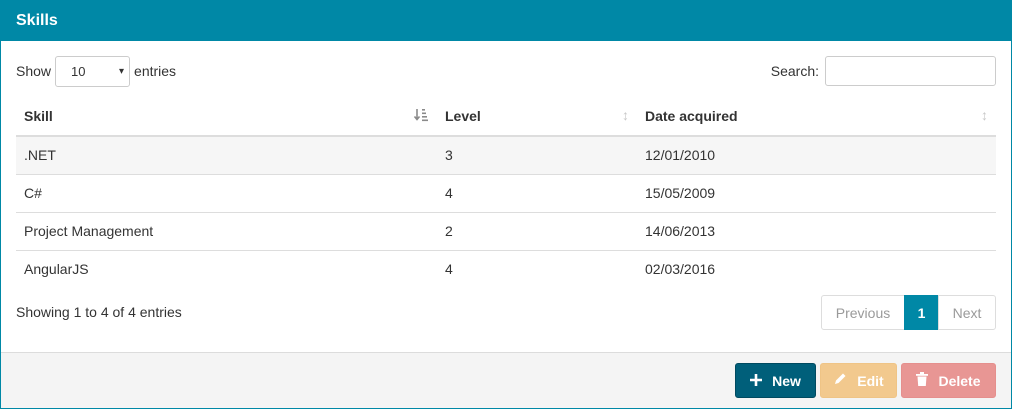 The width and height of the screenshot is (1012, 409). I want to click on column-header-date: Date acquired ↕, so click(816, 117).